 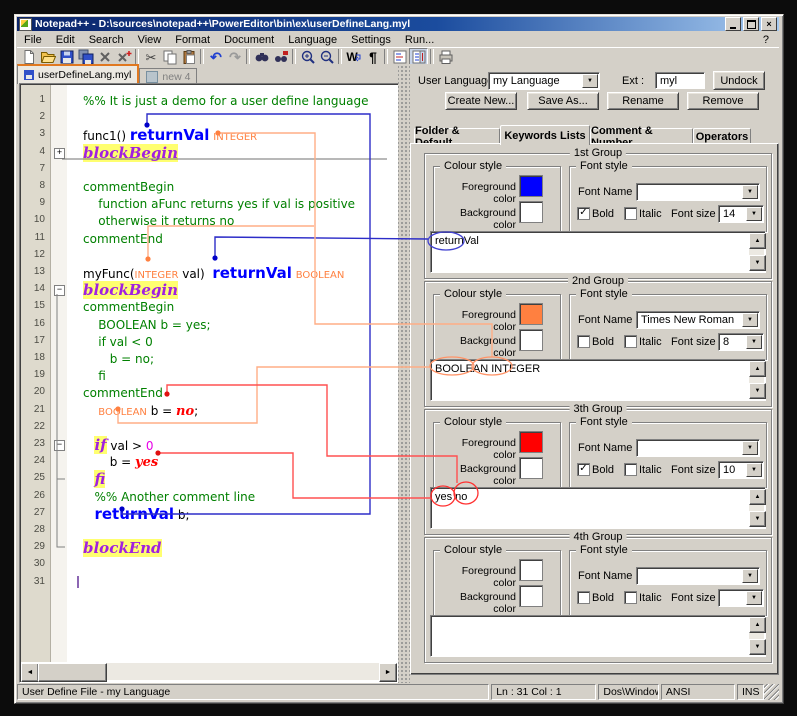 What do you see at coordinates (208, 411) in the screenshot?
I see `editor-line-21: 21 BOOLEAN b = no;` at bounding box center [208, 411].